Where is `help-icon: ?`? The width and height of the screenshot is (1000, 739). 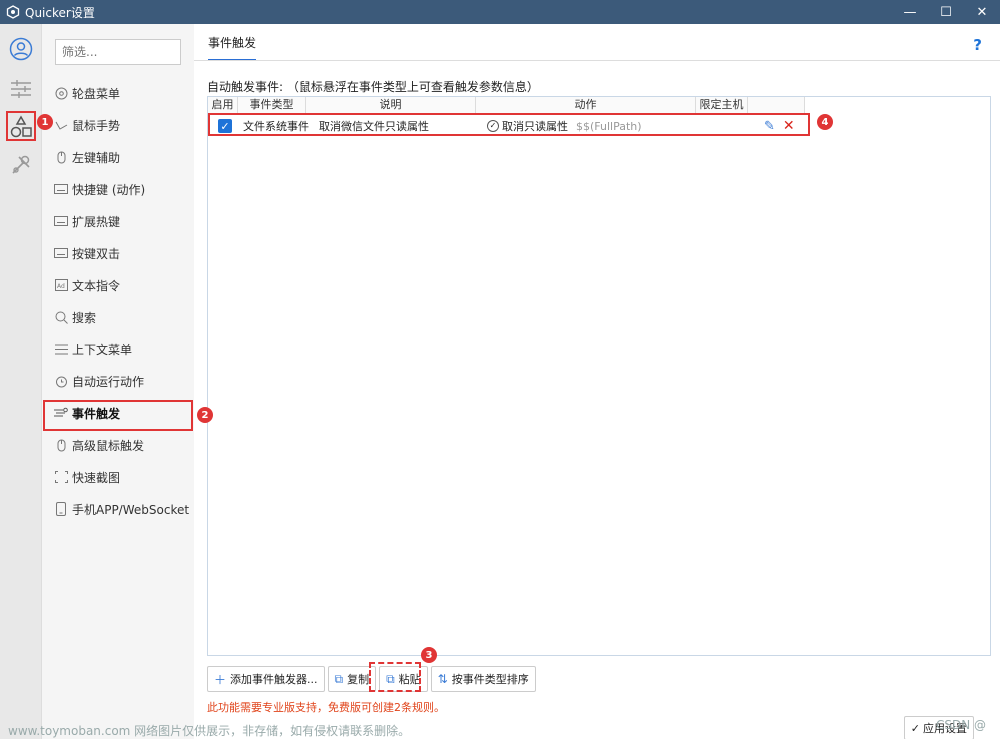
help-icon: ? is located at coordinates (977, 45).